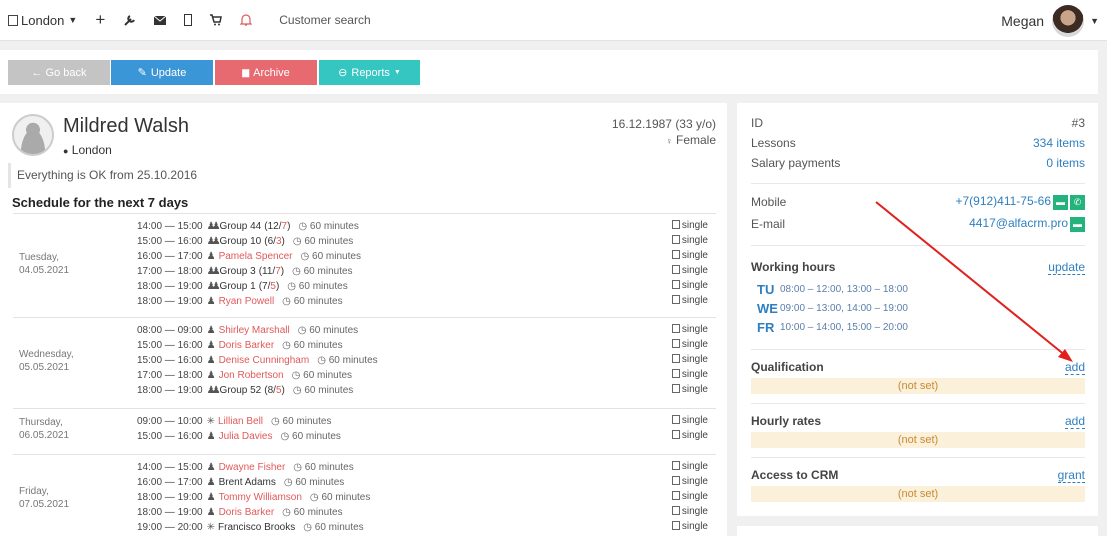  Describe the element at coordinates (266, 72) in the screenshot. I see `archive-button: ▆ Archive` at that location.